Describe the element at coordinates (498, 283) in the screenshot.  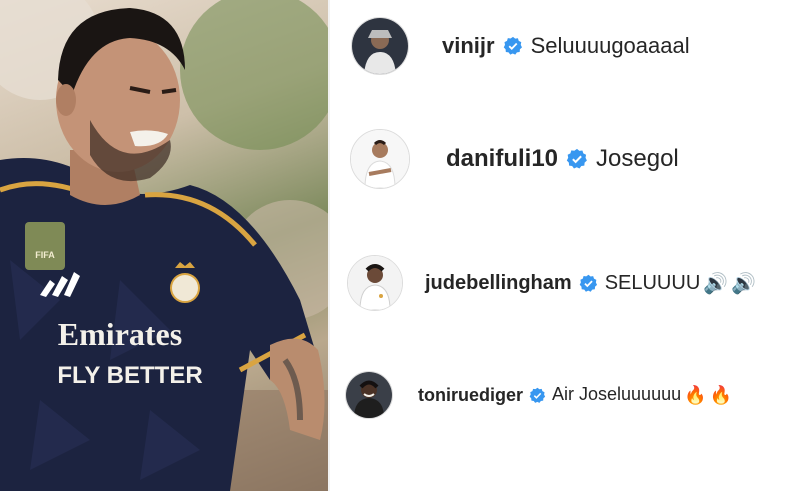
I see `comment-username: judebellingham` at that location.